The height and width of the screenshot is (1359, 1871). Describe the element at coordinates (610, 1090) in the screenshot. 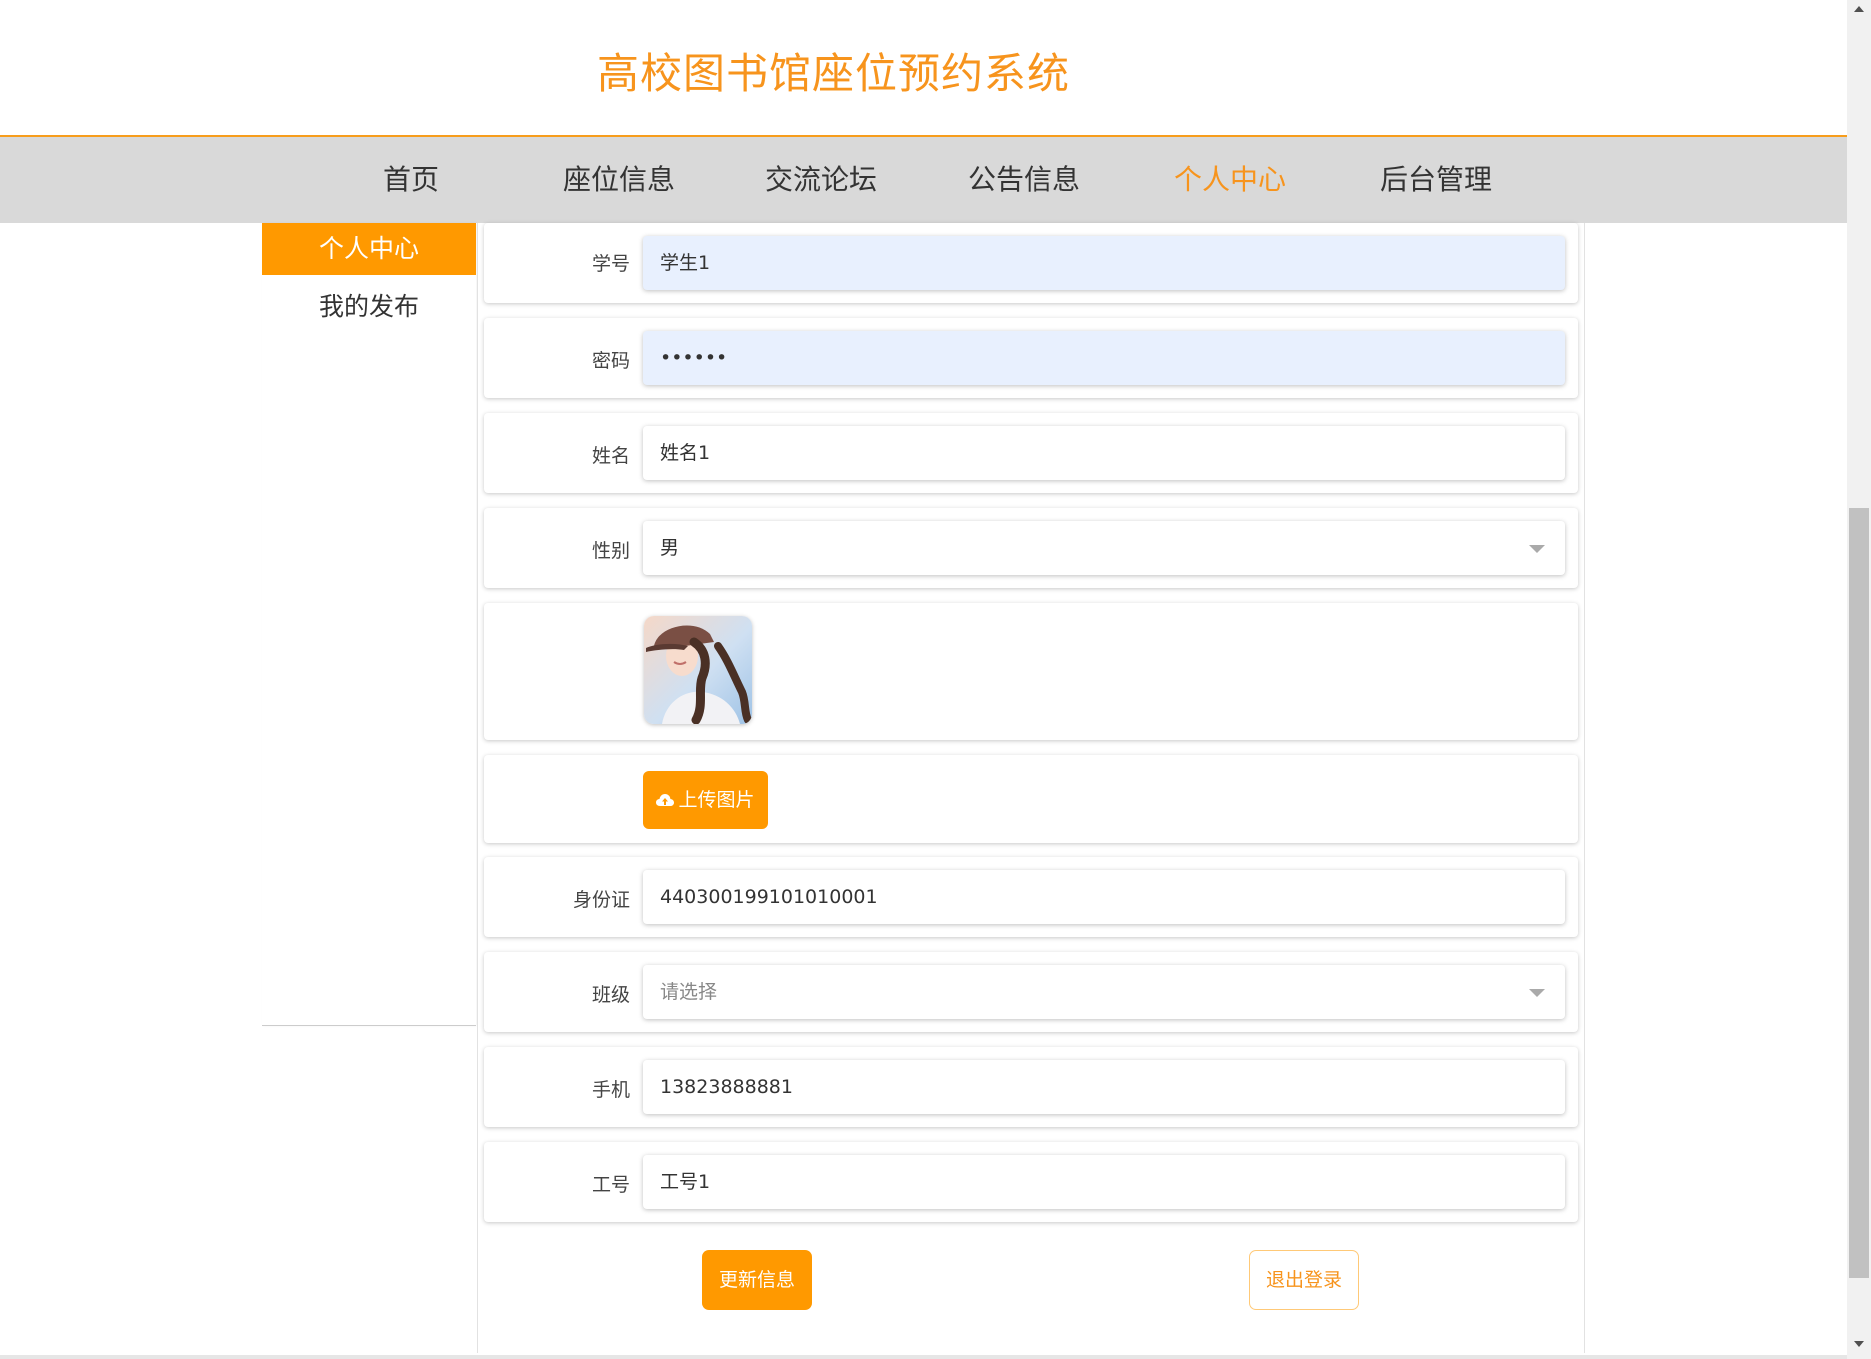

I see `phone-label: 手机` at that location.